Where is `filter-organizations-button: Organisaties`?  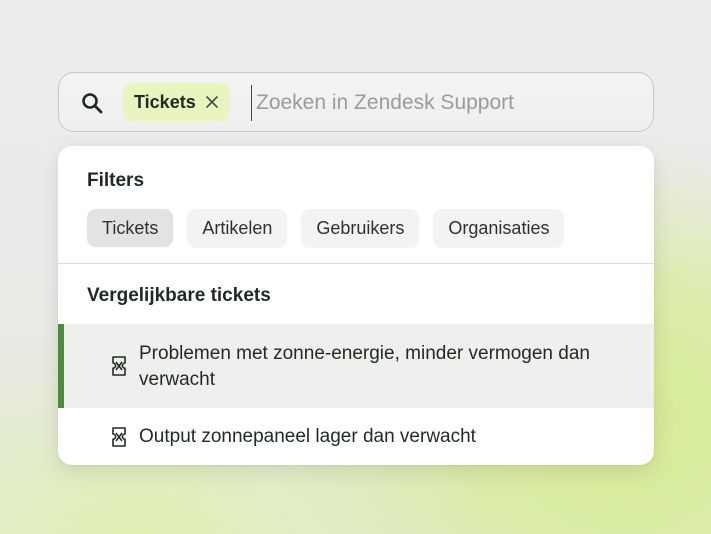 filter-organizations-button: Organisaties is located at coordinates (499, 228).